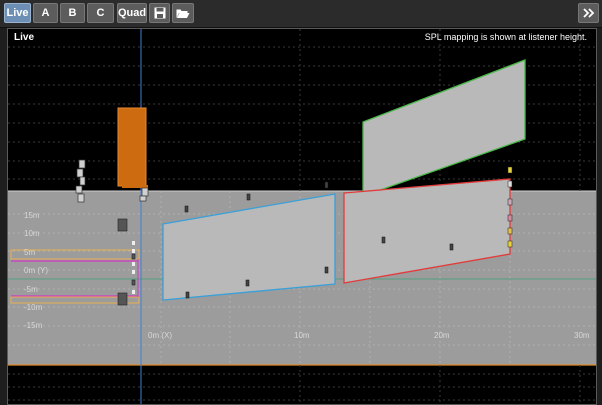 This screenshot has height=405, width=602. I want to click on tab-c: C, so click(100, 13).